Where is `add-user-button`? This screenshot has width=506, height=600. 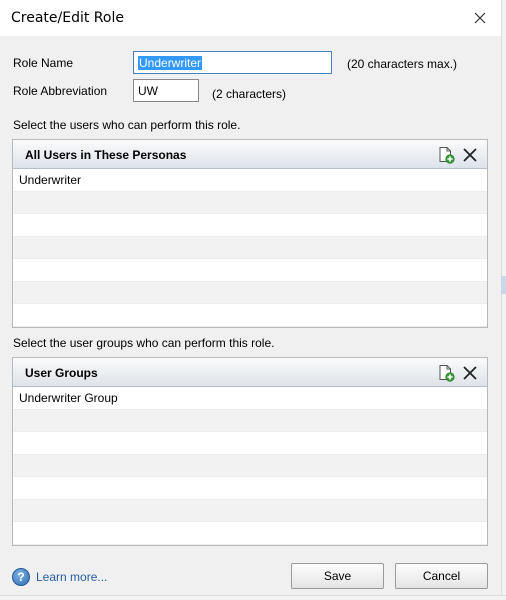 add-user-button is located at coordinates (446, 155).